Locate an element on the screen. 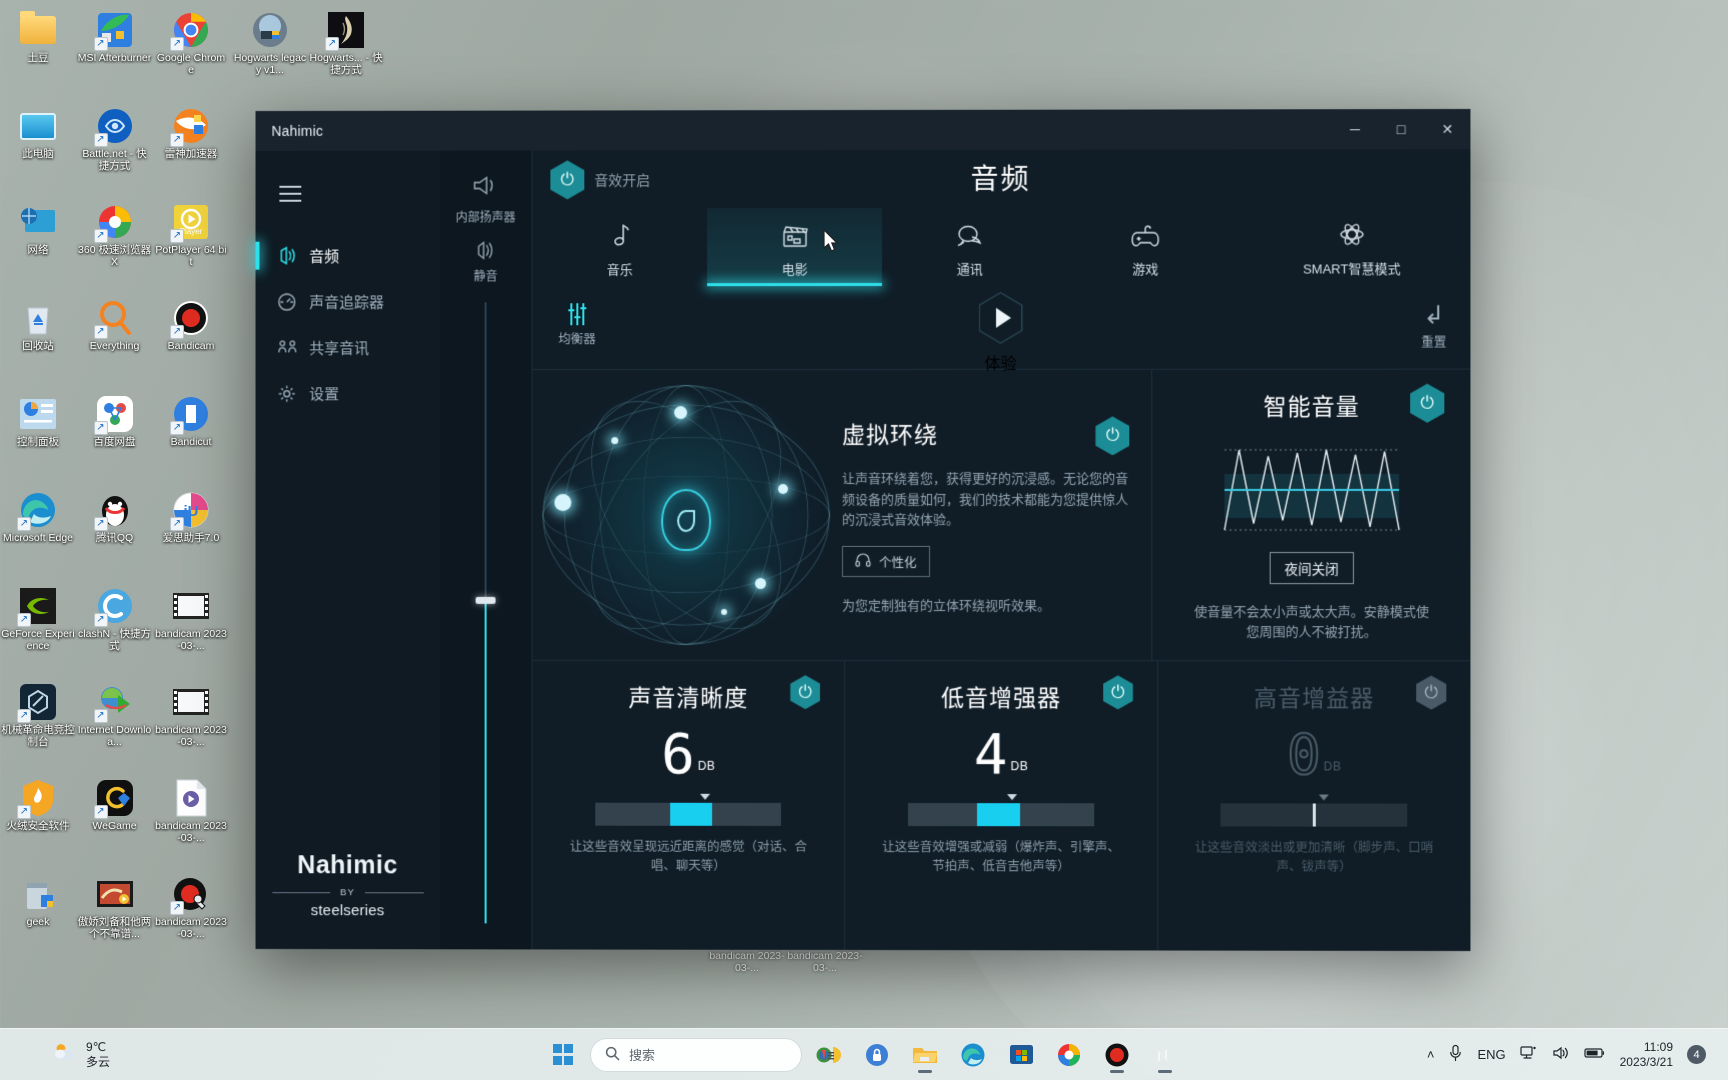 This screenshot has width=1728, height=1080. personalize-button: 个性化 is located at coordinates (886, 561).